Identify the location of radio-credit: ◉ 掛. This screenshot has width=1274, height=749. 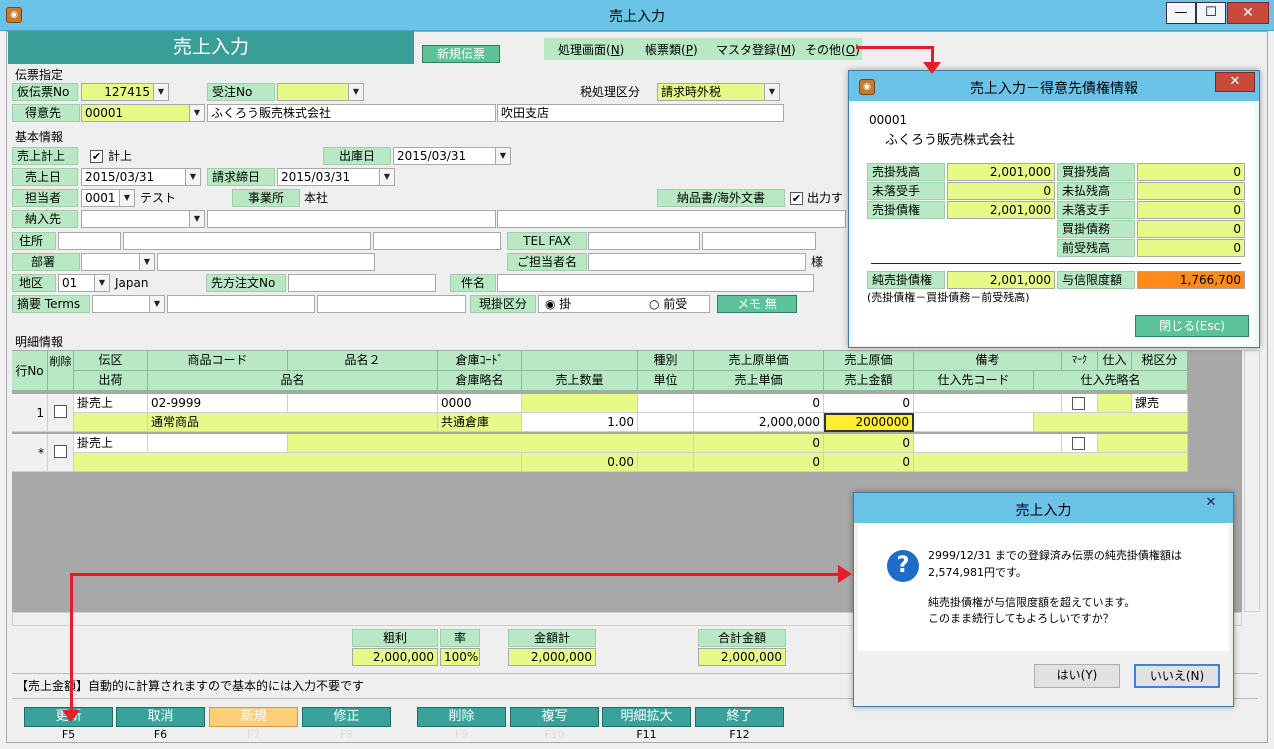
(558, 304).